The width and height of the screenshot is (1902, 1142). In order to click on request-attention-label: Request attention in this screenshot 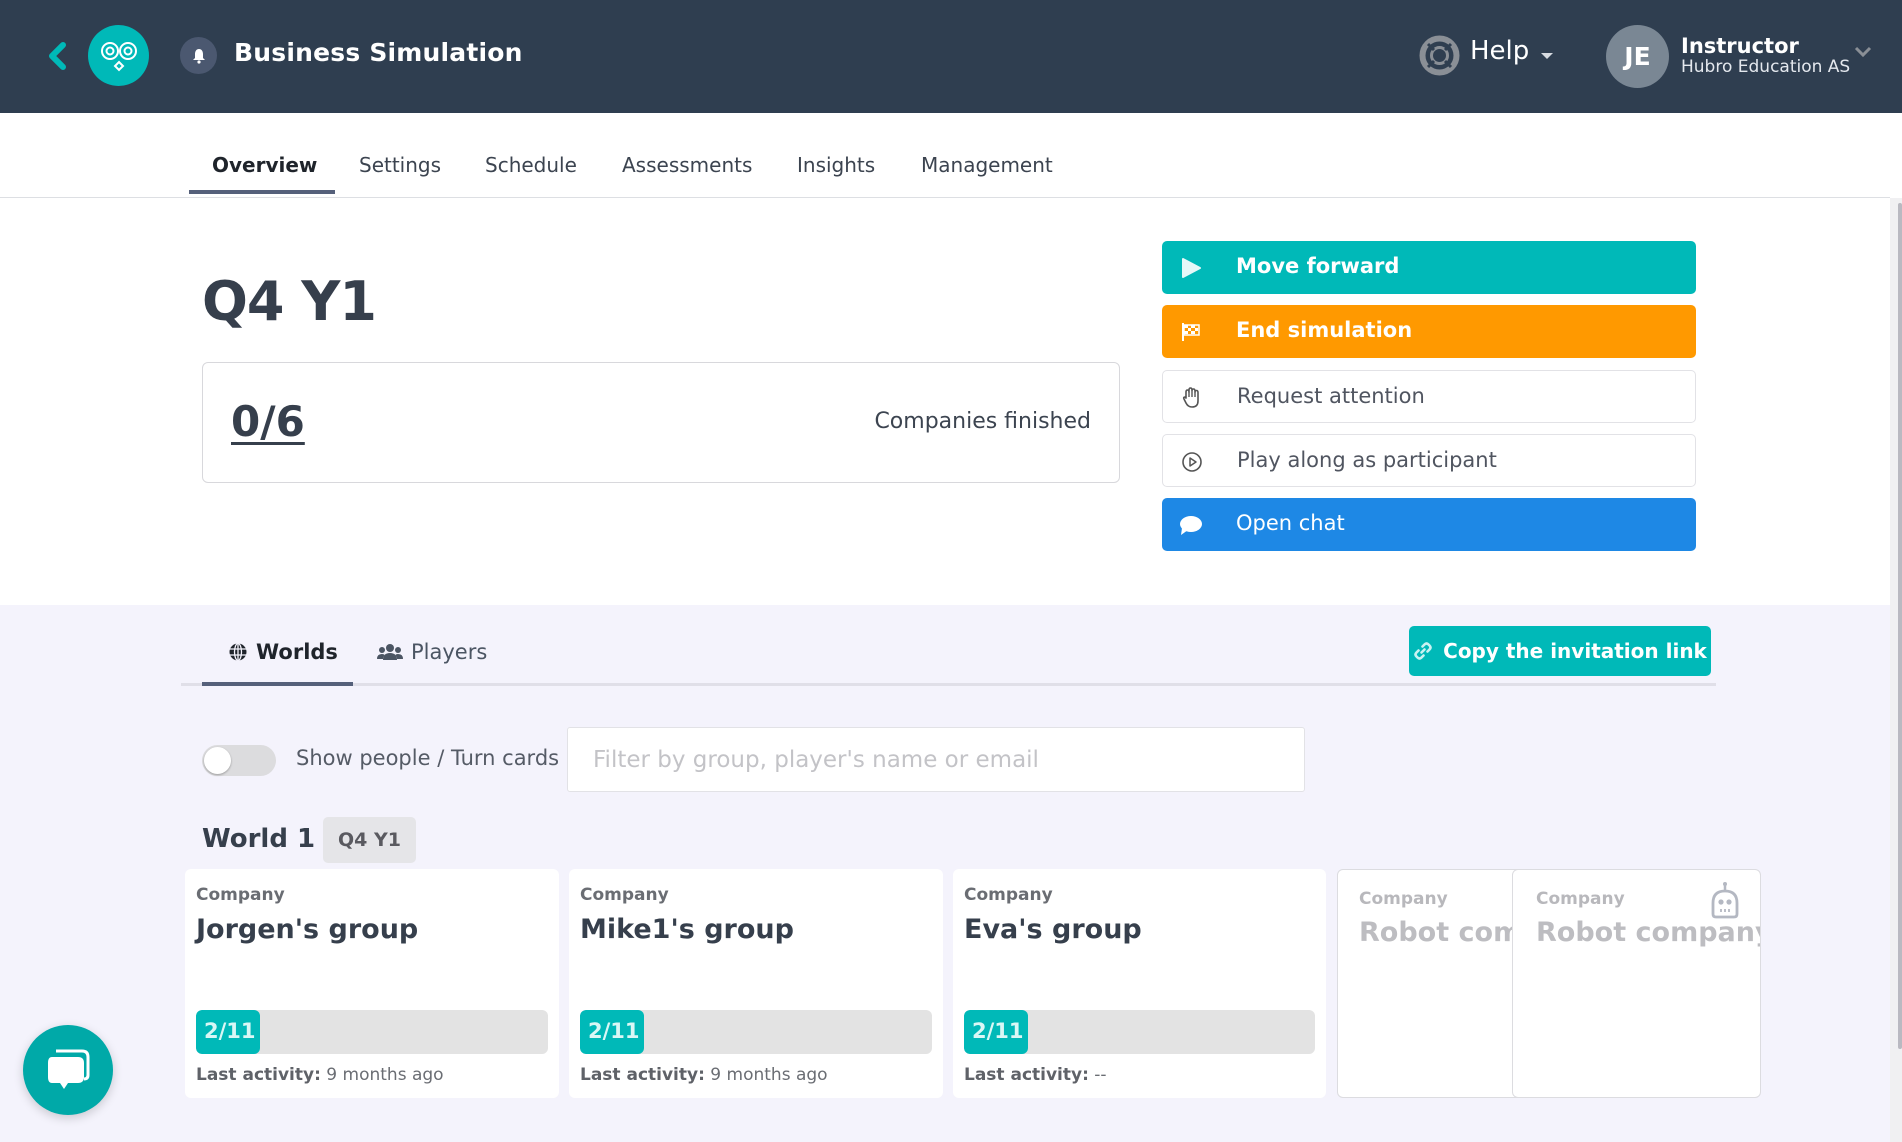, I will do `click(1331, 396)`.